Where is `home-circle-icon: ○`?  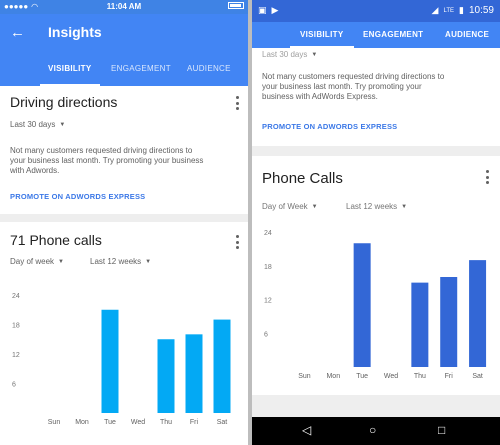
home-circle-icon: ○ is located at coordinates (372, 430).